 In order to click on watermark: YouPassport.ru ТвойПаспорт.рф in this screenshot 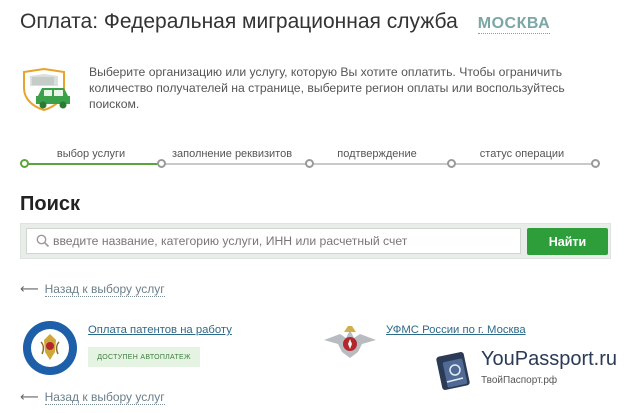, I will do `click(528, 370)`.